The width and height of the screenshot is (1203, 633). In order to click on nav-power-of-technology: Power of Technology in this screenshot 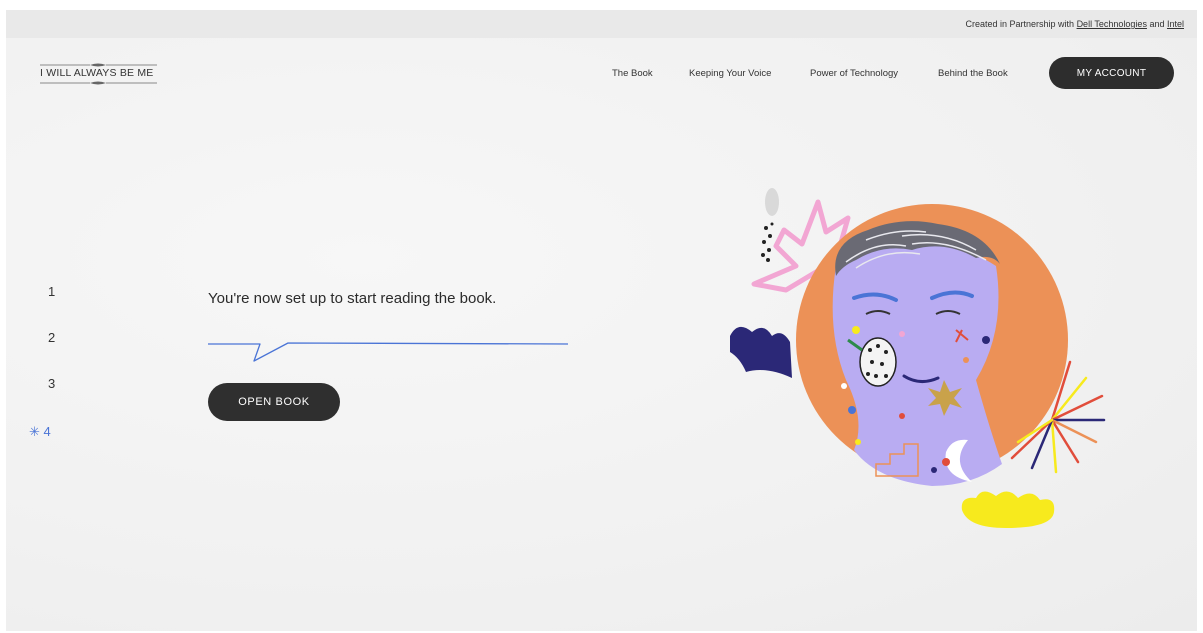, I will do `click(854, 73)`.